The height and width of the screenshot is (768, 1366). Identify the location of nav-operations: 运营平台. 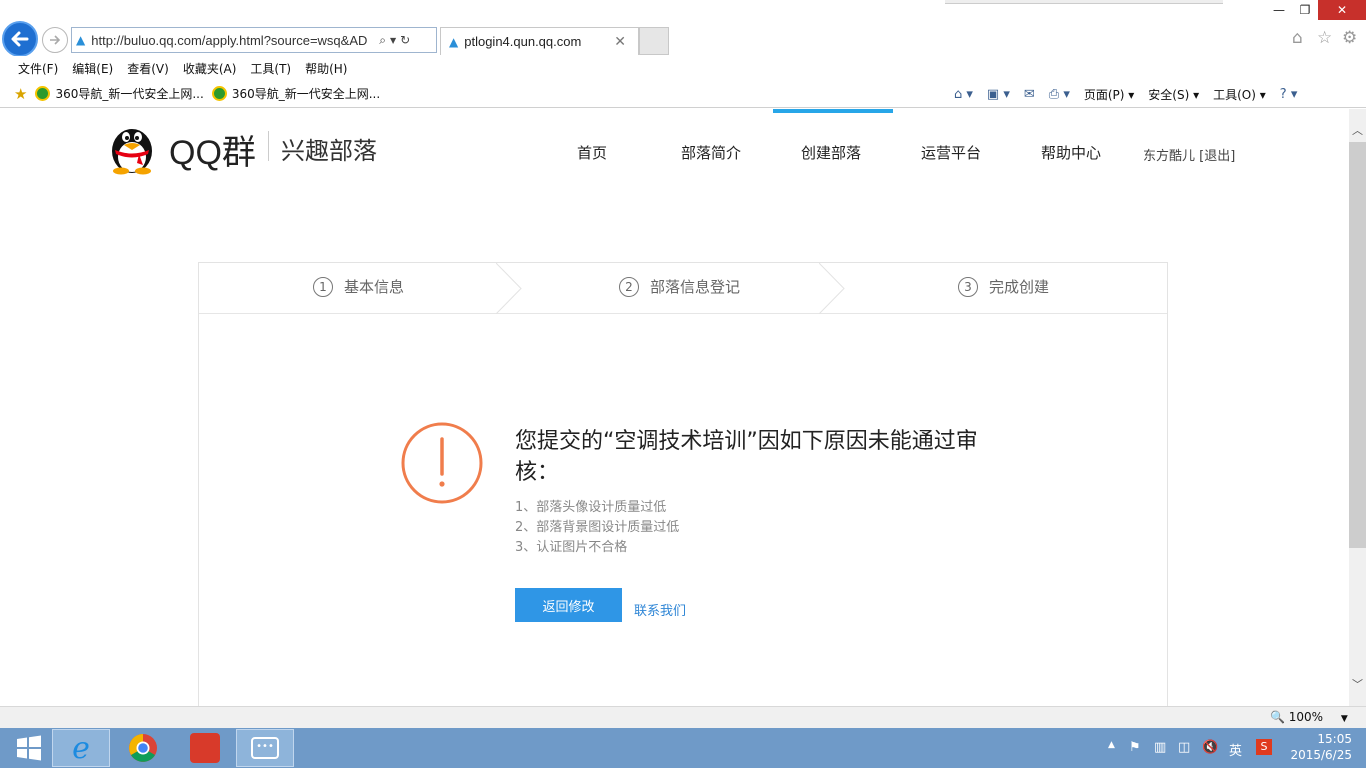
(951, 152).